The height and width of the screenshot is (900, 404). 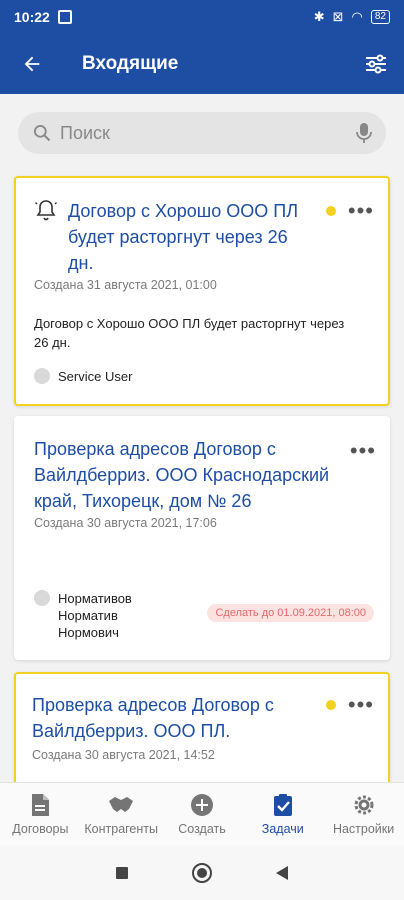 I want to click on clipboard-check-icon, so click(x=282, y=805).